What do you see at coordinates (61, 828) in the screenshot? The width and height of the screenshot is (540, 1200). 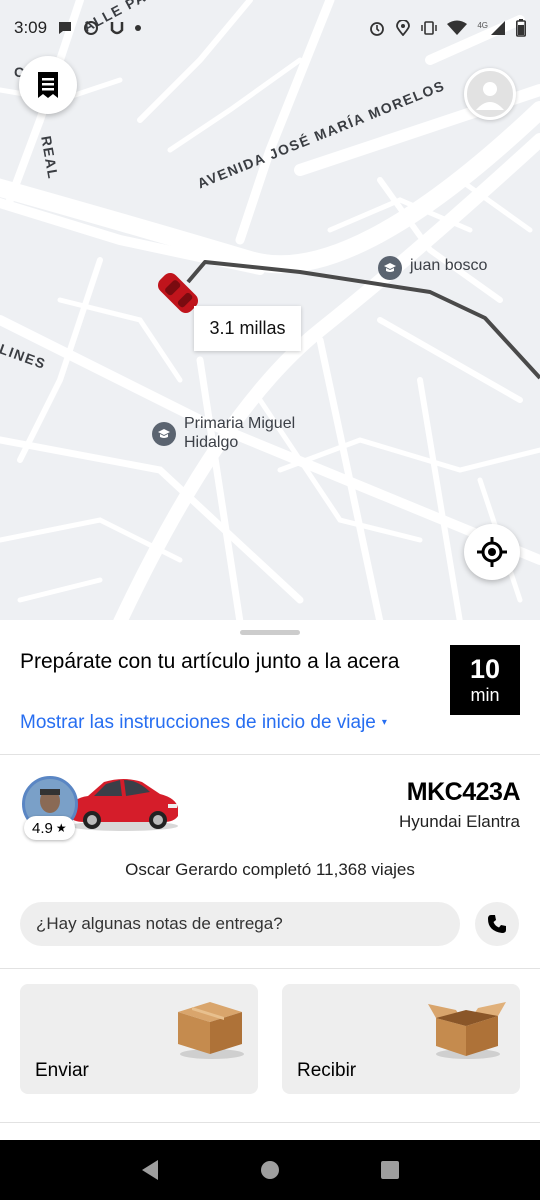 I see `star-icon: ★` at bounding box center [61, 828].